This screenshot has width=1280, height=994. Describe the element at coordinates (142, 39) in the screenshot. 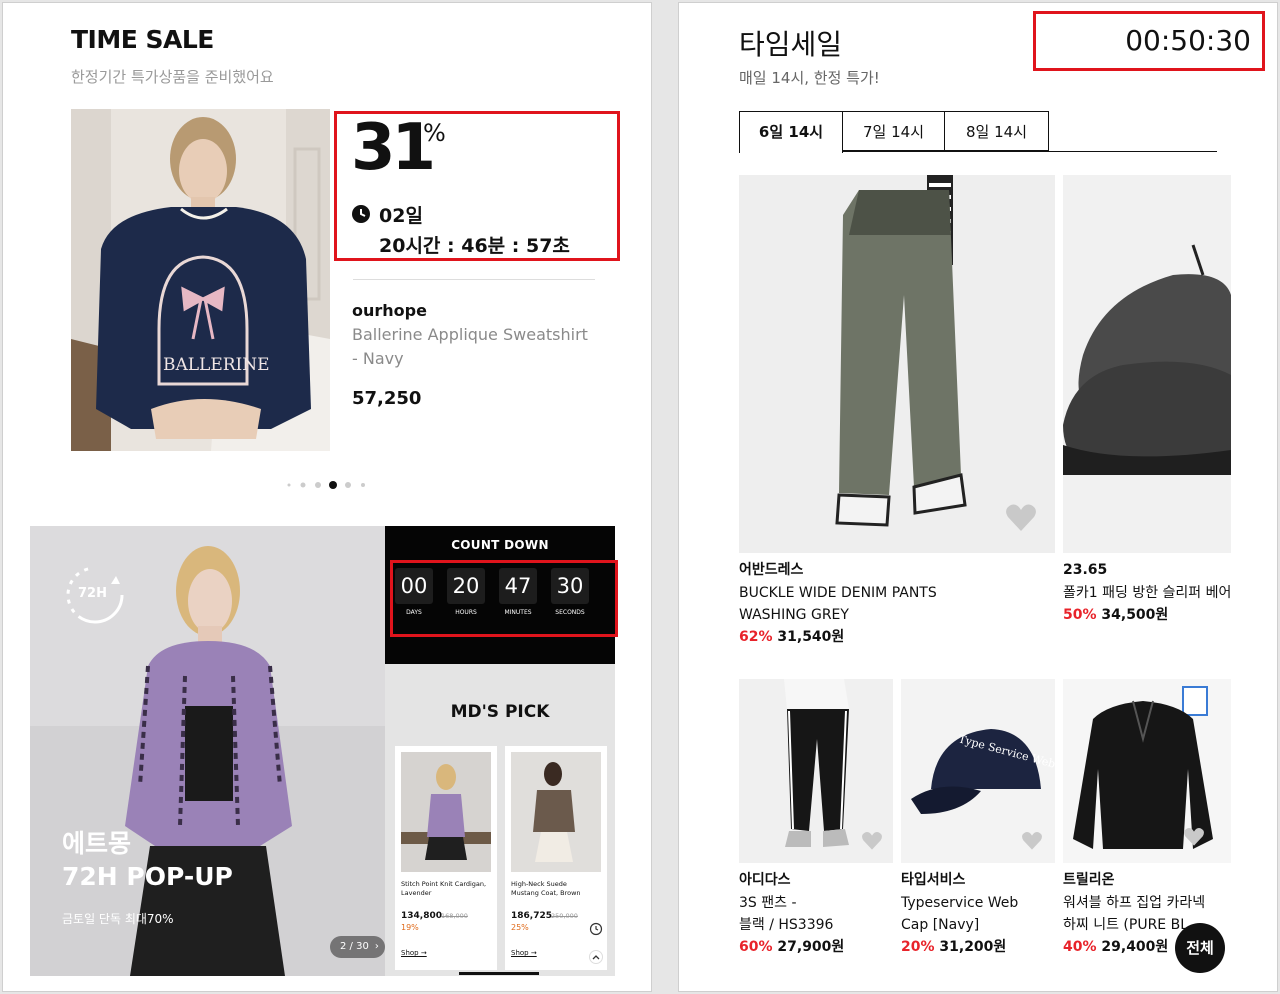

I see `time-sale-title: TIME SALE` at that location.